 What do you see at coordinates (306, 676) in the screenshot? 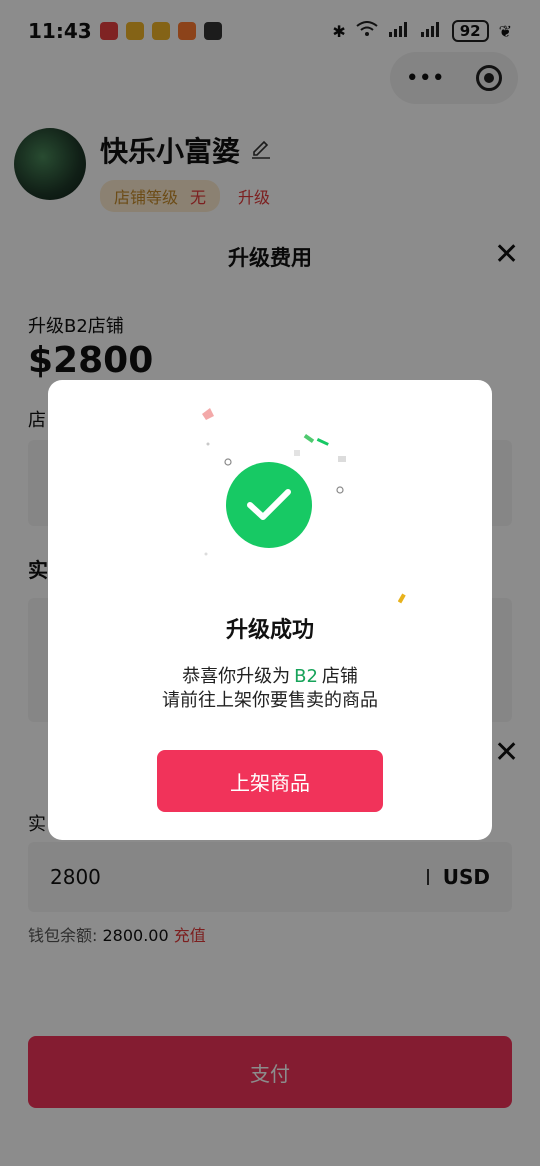
I see `msg-level: B2` at bounding box center [306, 676].